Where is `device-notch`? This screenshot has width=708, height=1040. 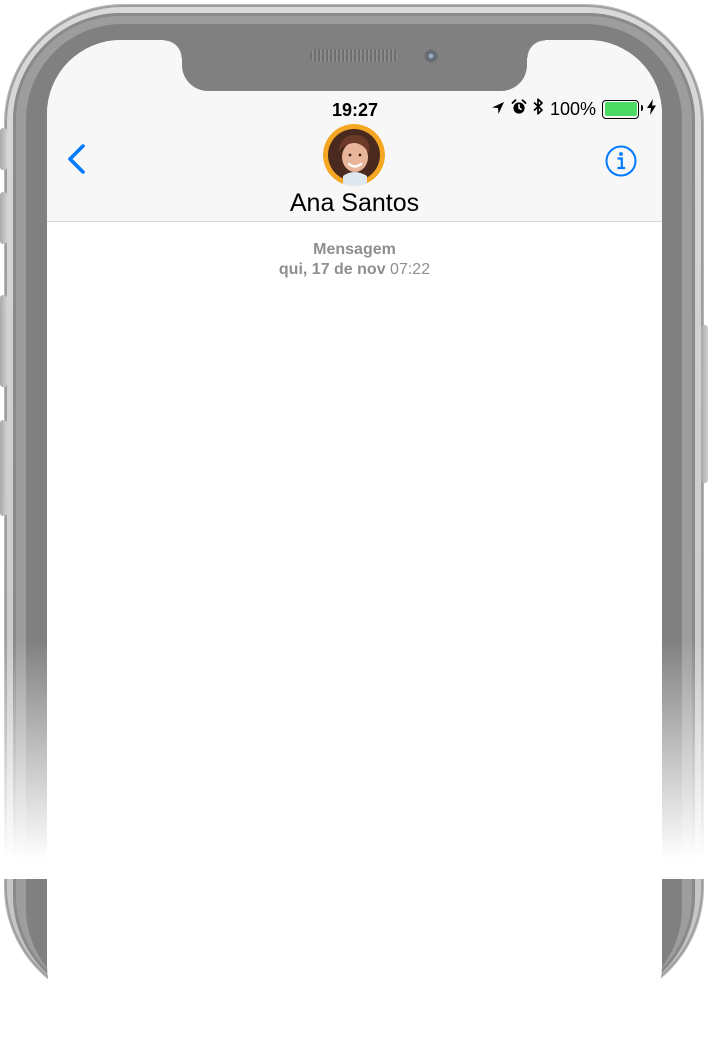
device-notch is located at coordinates (354, 65).